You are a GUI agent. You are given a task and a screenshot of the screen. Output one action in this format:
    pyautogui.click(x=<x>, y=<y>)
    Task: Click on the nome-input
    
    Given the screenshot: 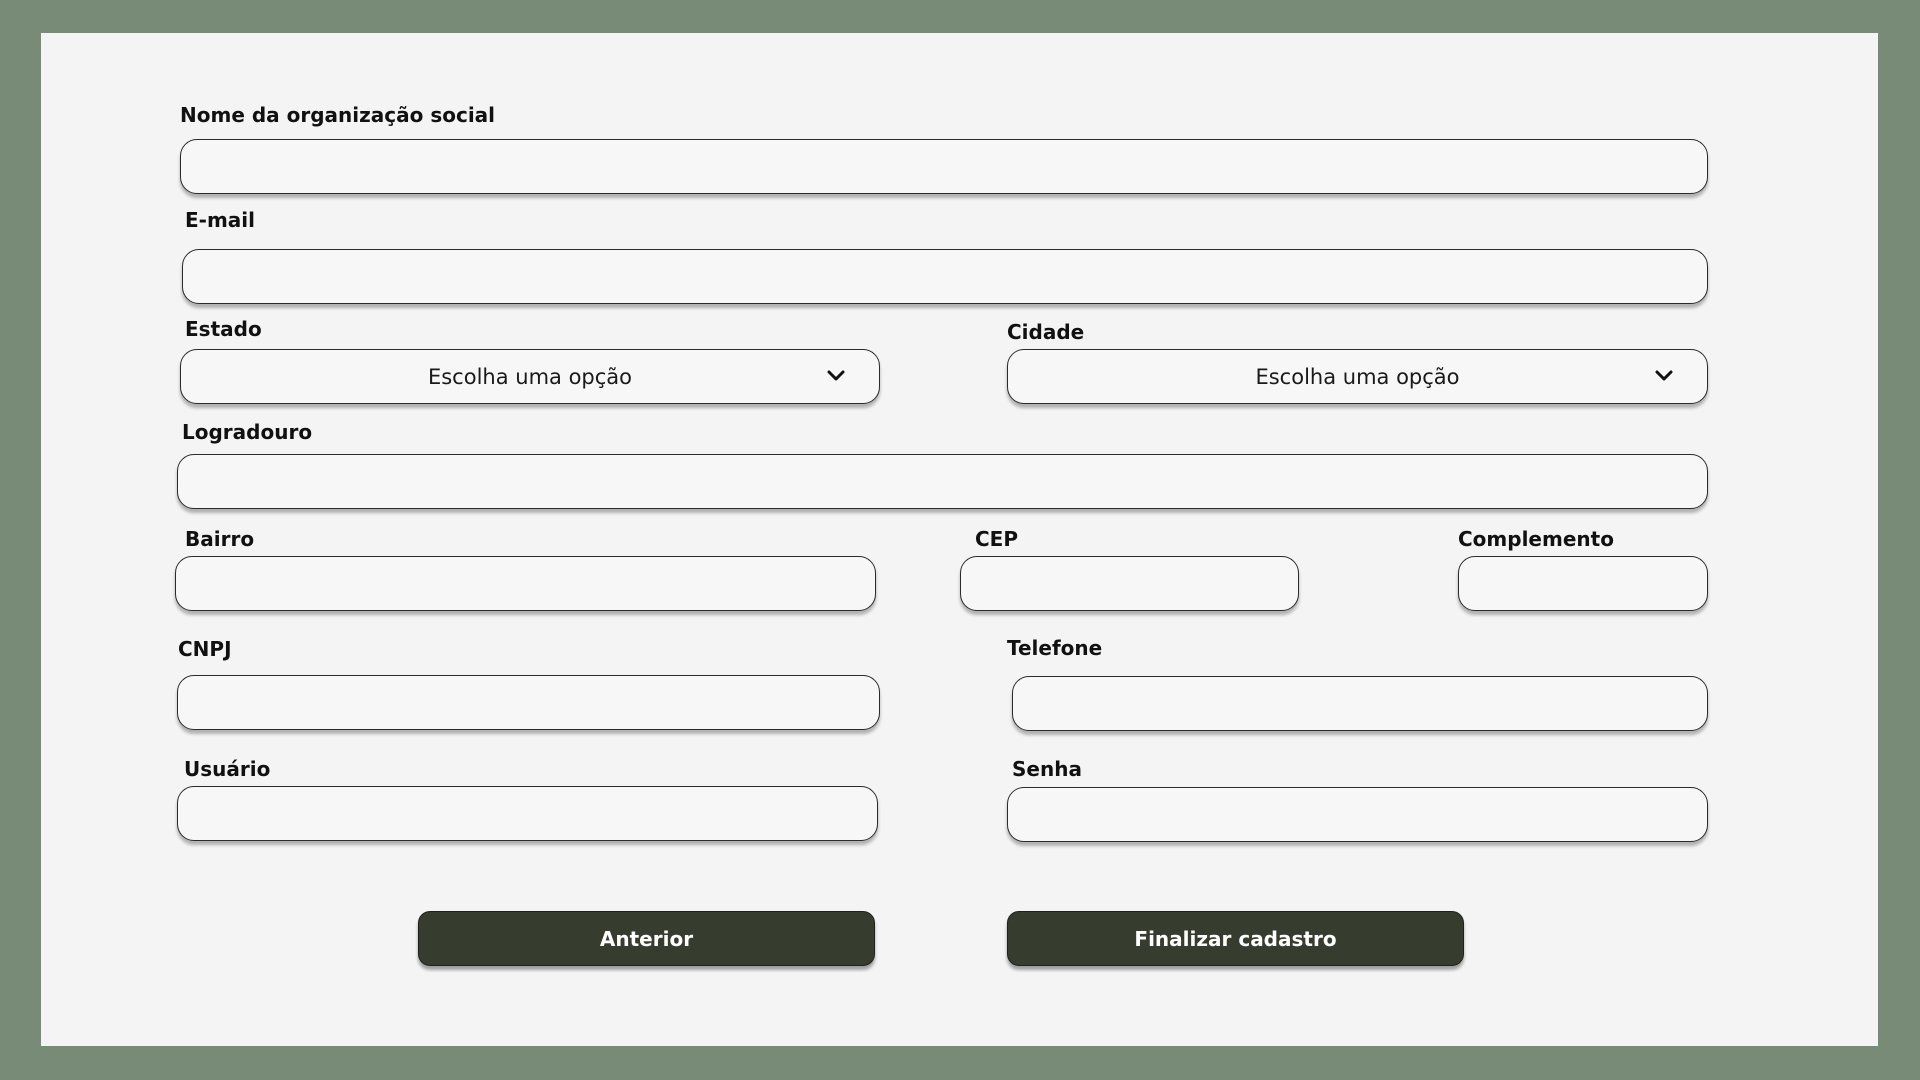 What is the action you would take?
    pyautogui.click(x=944, y=166)
    